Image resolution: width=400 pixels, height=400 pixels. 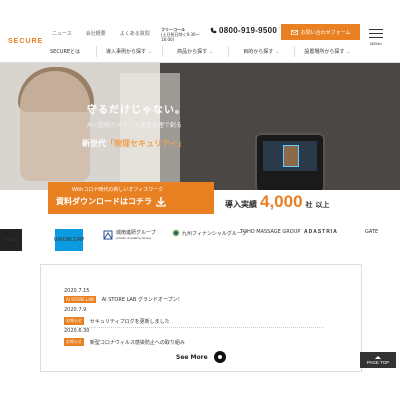 I want to click on client-logo-adastria: ADASTRIA, so click(x=321, y=232).